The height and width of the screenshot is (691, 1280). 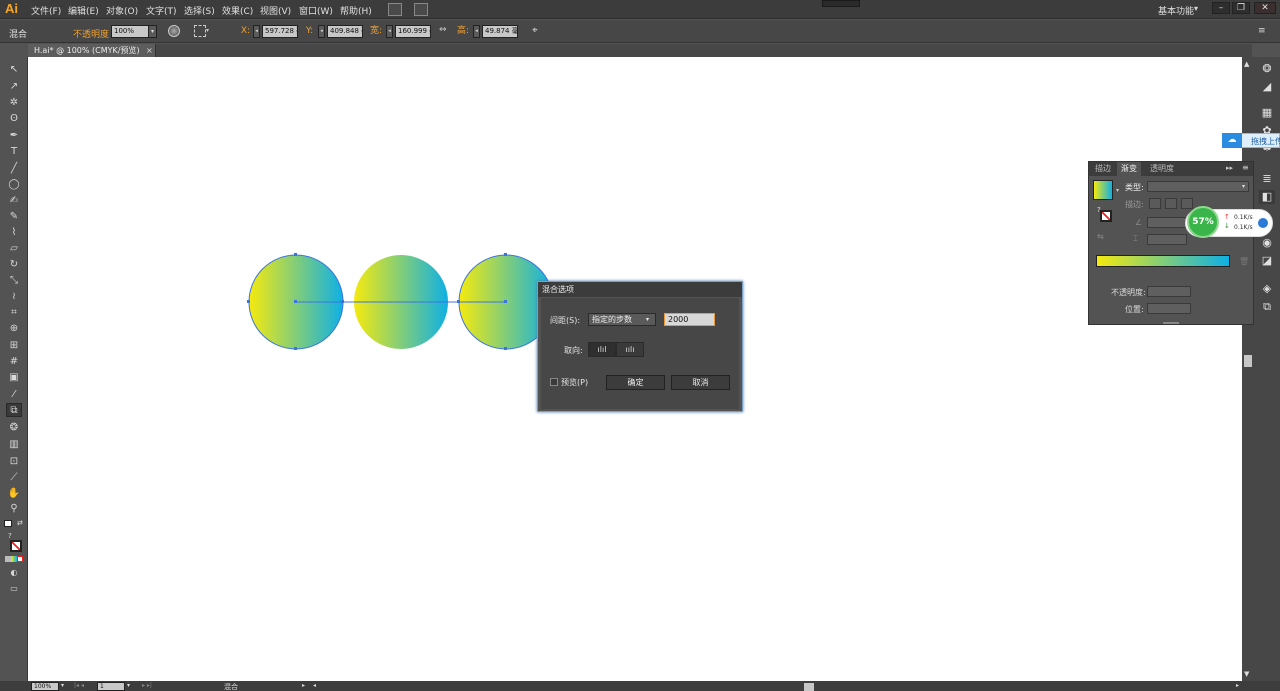 I want to click on hand-tool-icon: ✋, so click(x=14, y=494).